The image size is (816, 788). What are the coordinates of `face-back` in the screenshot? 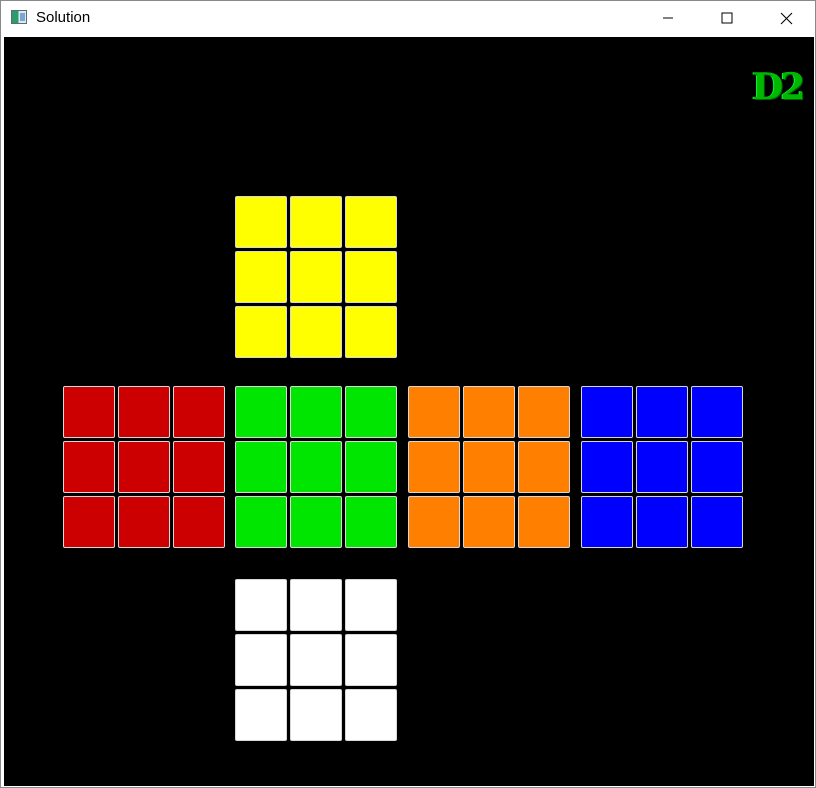 It's located at (663, 468).